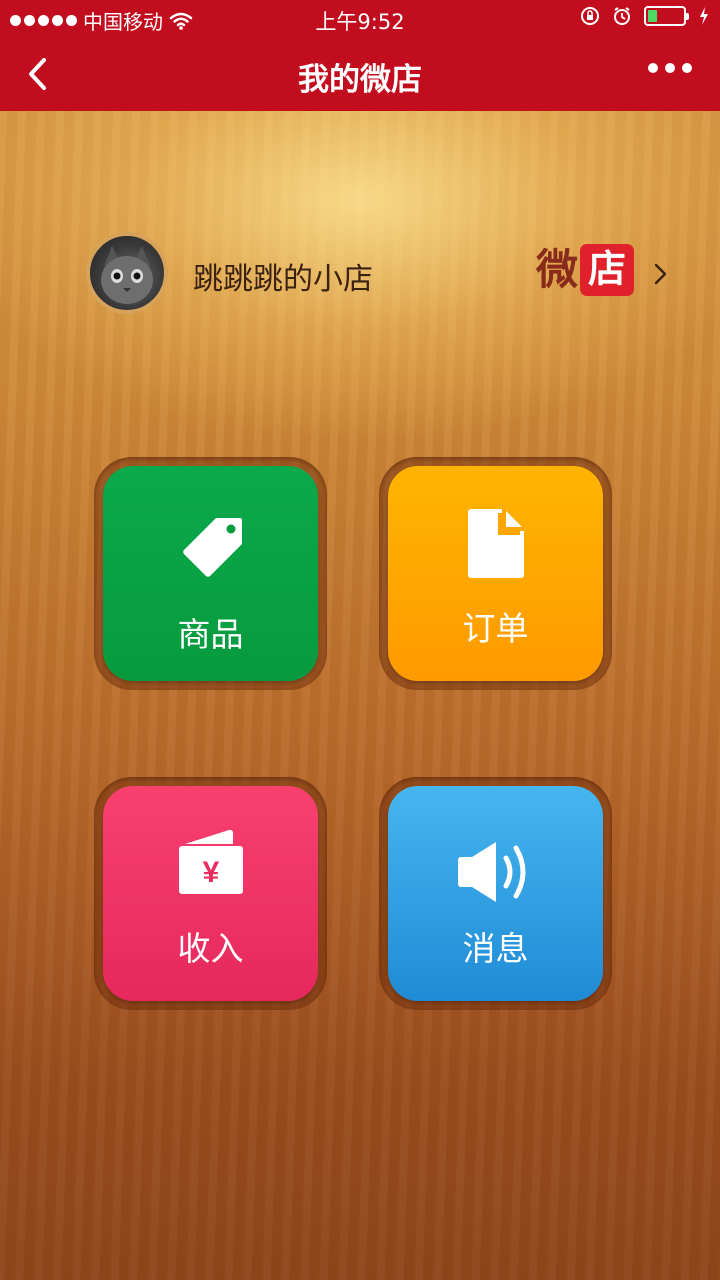  What do you see at coordinates (666, 16) in the screenshot?
I see `battery-icon` at bounding box center [666, 16].